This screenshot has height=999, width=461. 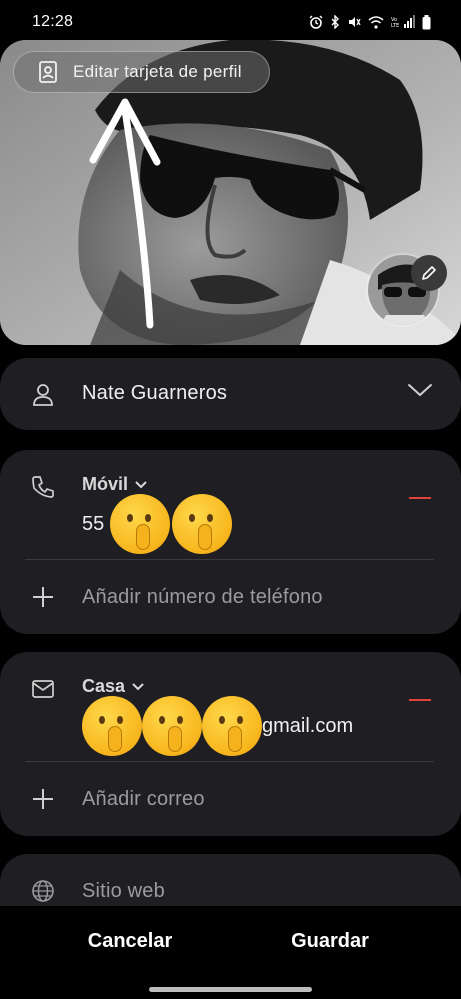 What do you see at coordinates (53, 21) in the screenshot?
I see `status-time: 12:28` at bounding box center [53, 21].